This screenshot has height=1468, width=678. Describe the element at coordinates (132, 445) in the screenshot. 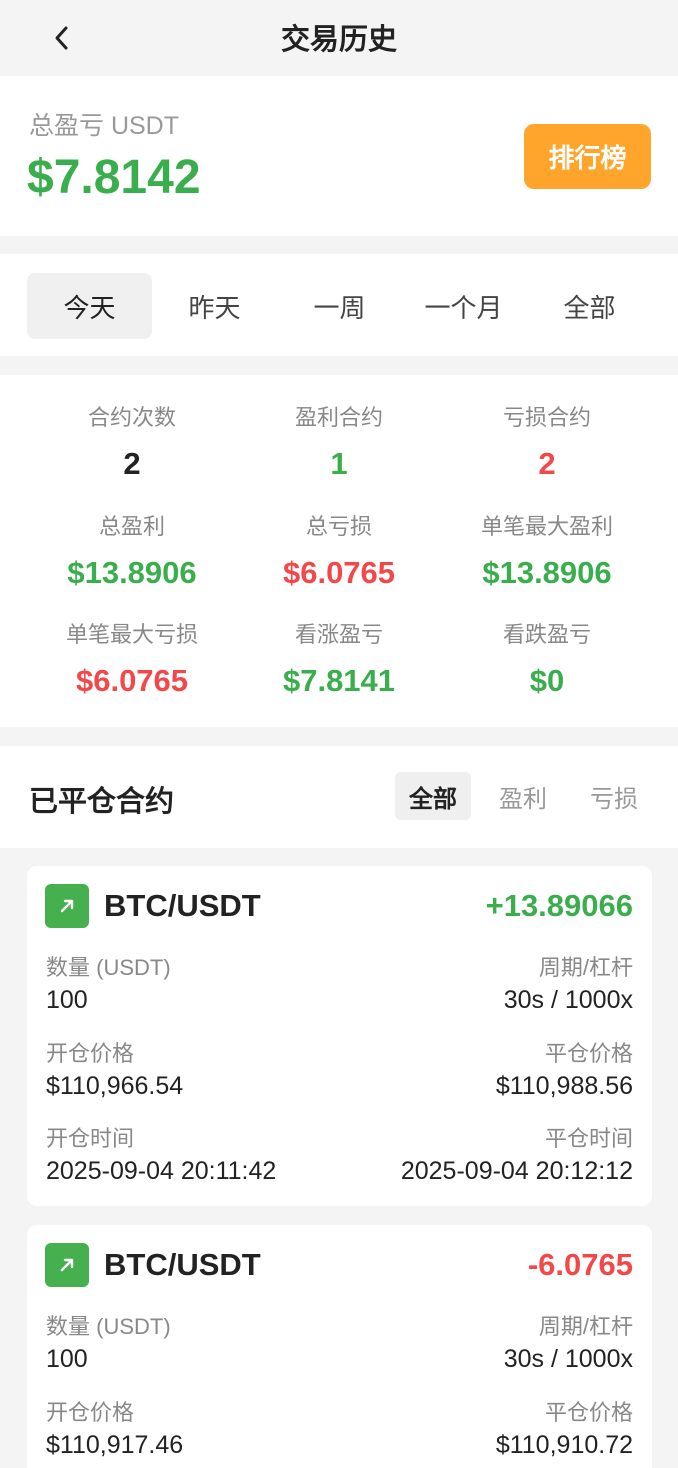

I see `stat-contract-count: 合约次数 2` at that location.